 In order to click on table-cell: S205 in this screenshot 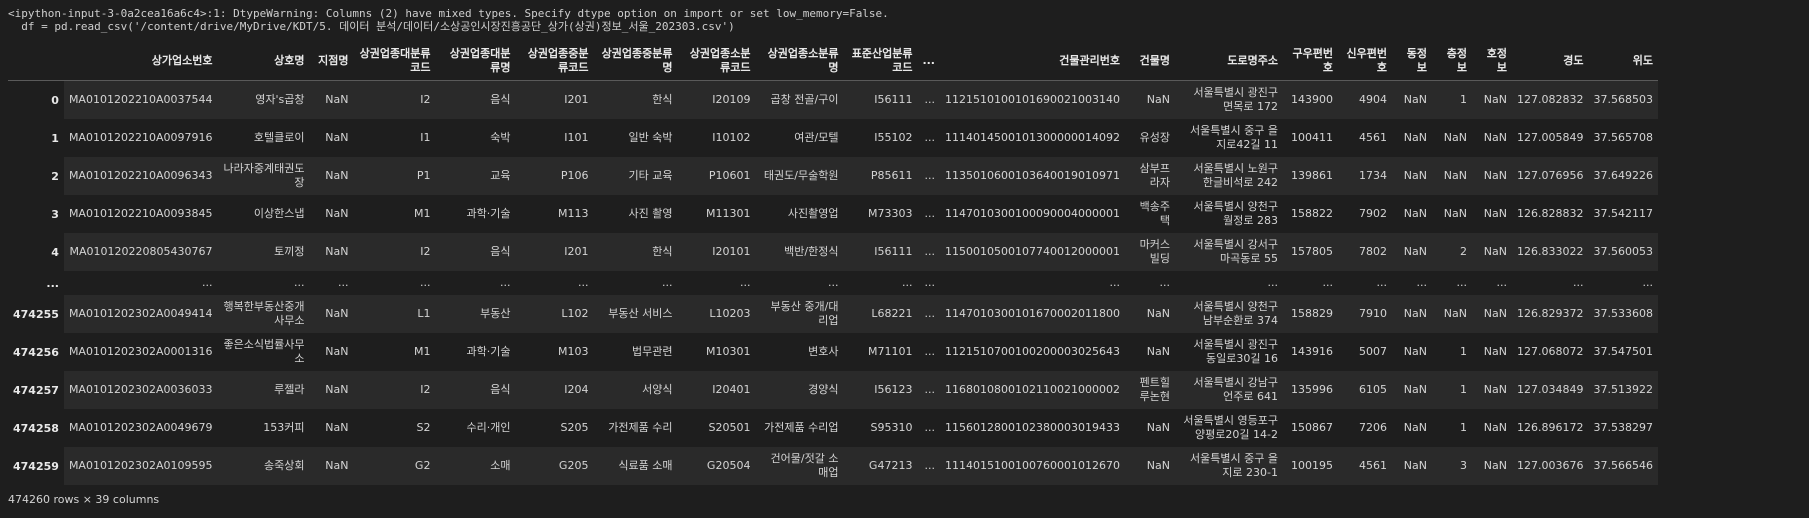, I will do `click(554, 428)`.